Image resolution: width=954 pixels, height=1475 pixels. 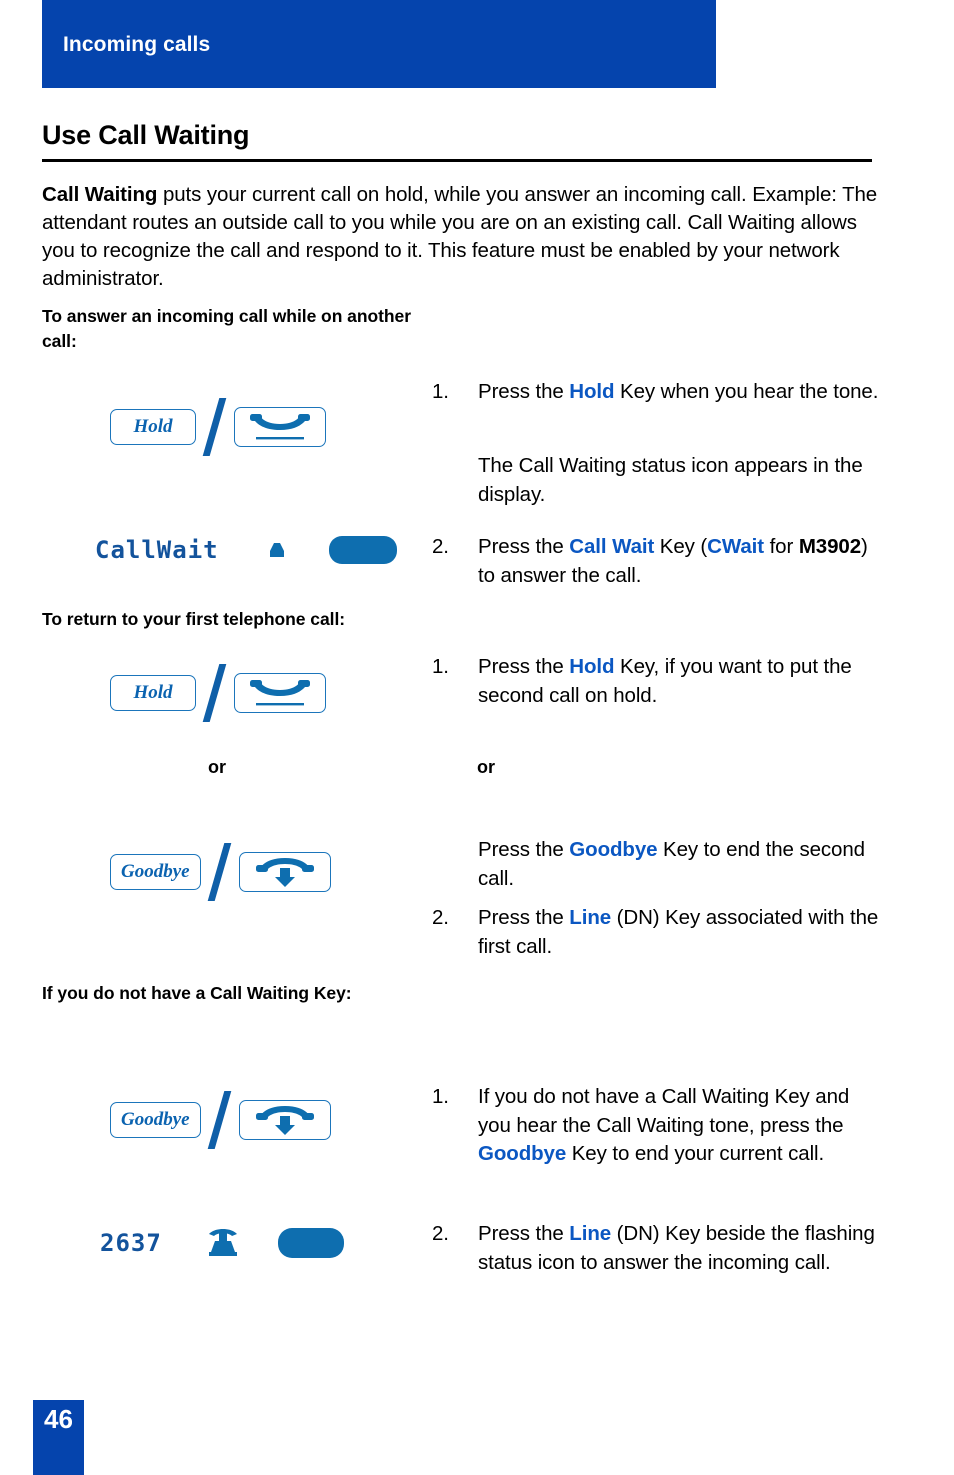 What do you see at coordinates (362, 550) in the screenshot?
I see `line-dn-key-indicator` at bounding box center [362, 550].